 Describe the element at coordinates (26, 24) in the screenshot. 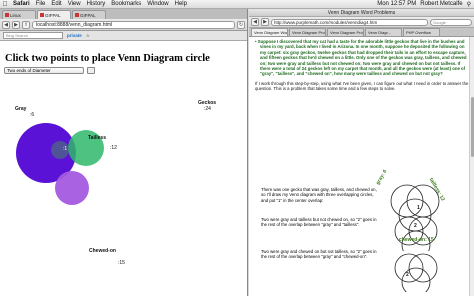

I see `share-icon: ⇧` at that location.